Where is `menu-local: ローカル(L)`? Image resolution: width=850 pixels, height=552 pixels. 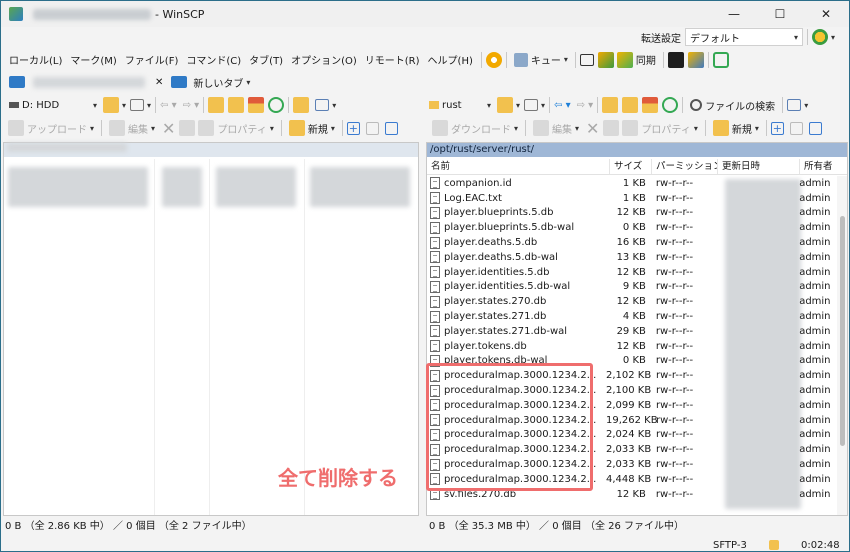
menu-local: ローカル(L) is located at coordinates (35, 59).